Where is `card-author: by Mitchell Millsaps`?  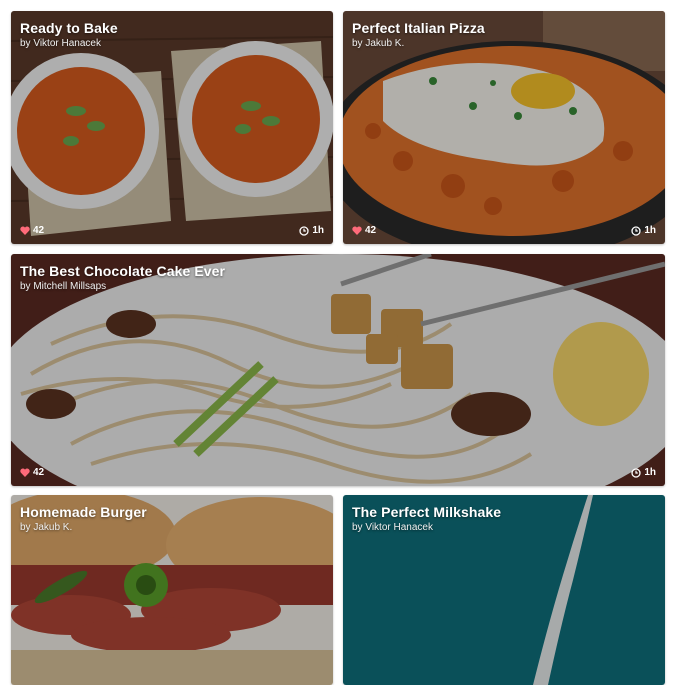 card-author: by Mitchell Millsaps is located at coordinates (63, 286).